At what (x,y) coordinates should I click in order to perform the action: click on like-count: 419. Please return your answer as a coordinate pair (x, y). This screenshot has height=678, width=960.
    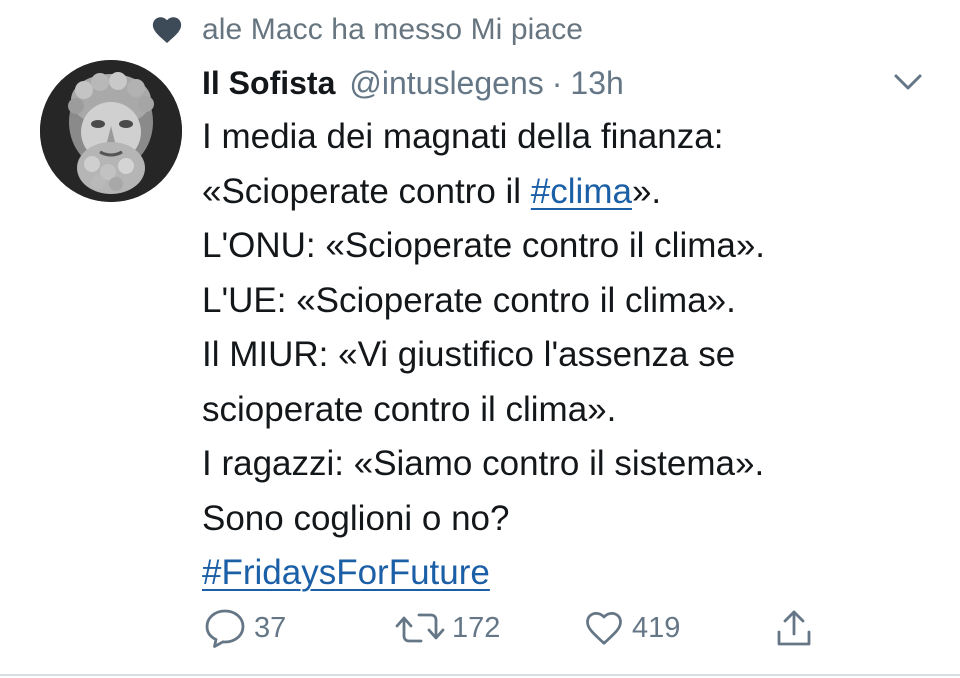
    Looking at the image, I should click on (656, 627).